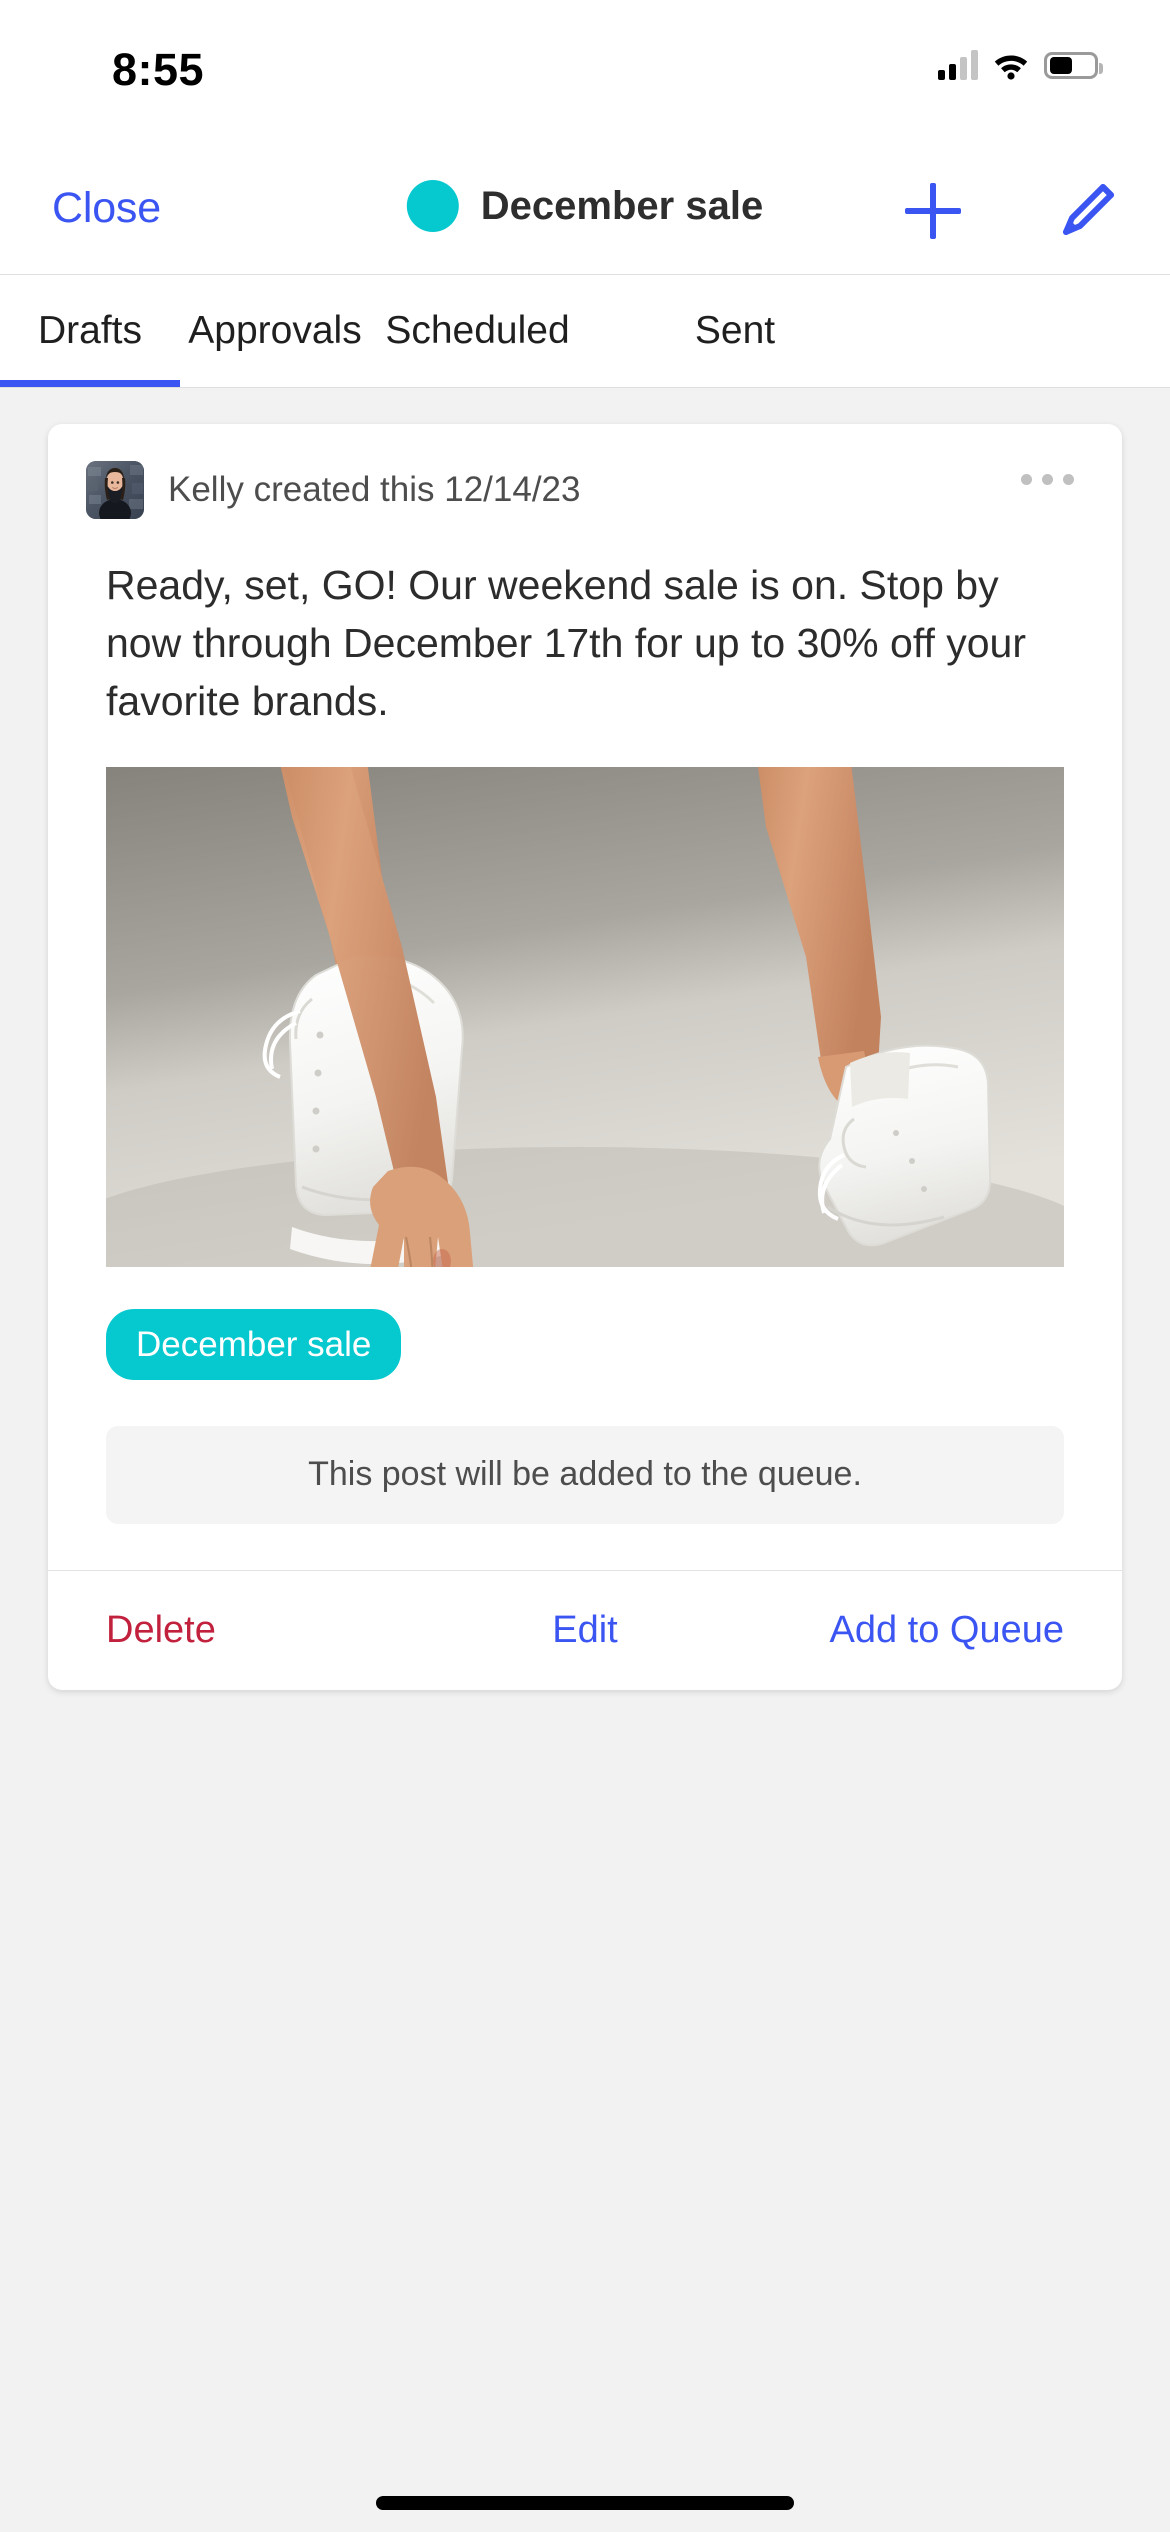 This screenshot has width=1170, height=2532. I want to click on tab-sent: Sent, so click(735, 331).